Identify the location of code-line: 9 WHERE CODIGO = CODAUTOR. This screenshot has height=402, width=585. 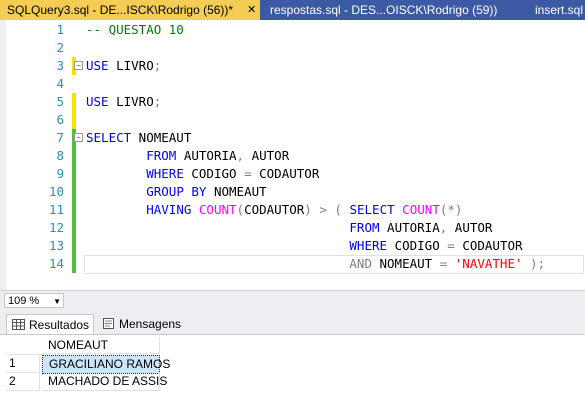
(292, 174).